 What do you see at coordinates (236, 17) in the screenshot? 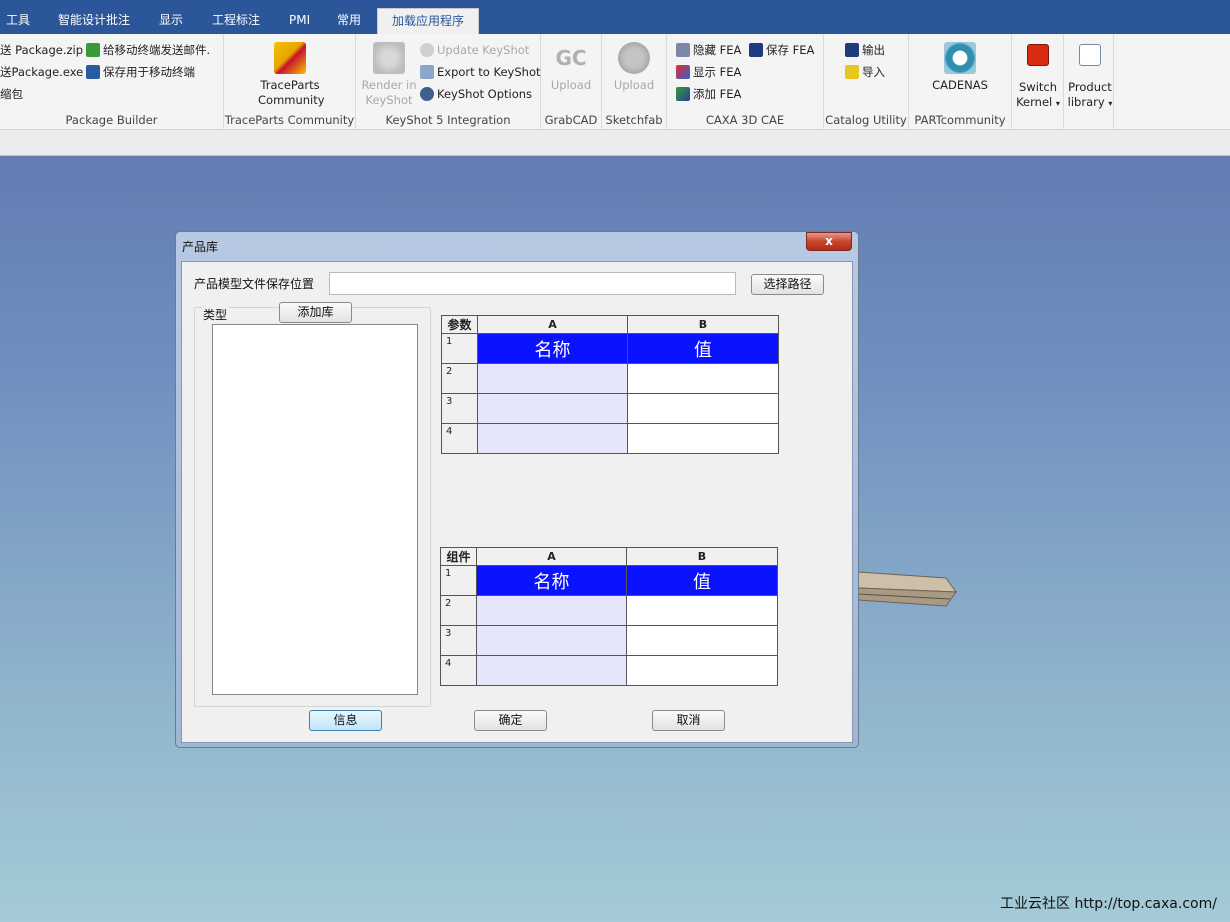
I see `tab-engineering-annotation: 工程标注` at bounding box center [236, 17].